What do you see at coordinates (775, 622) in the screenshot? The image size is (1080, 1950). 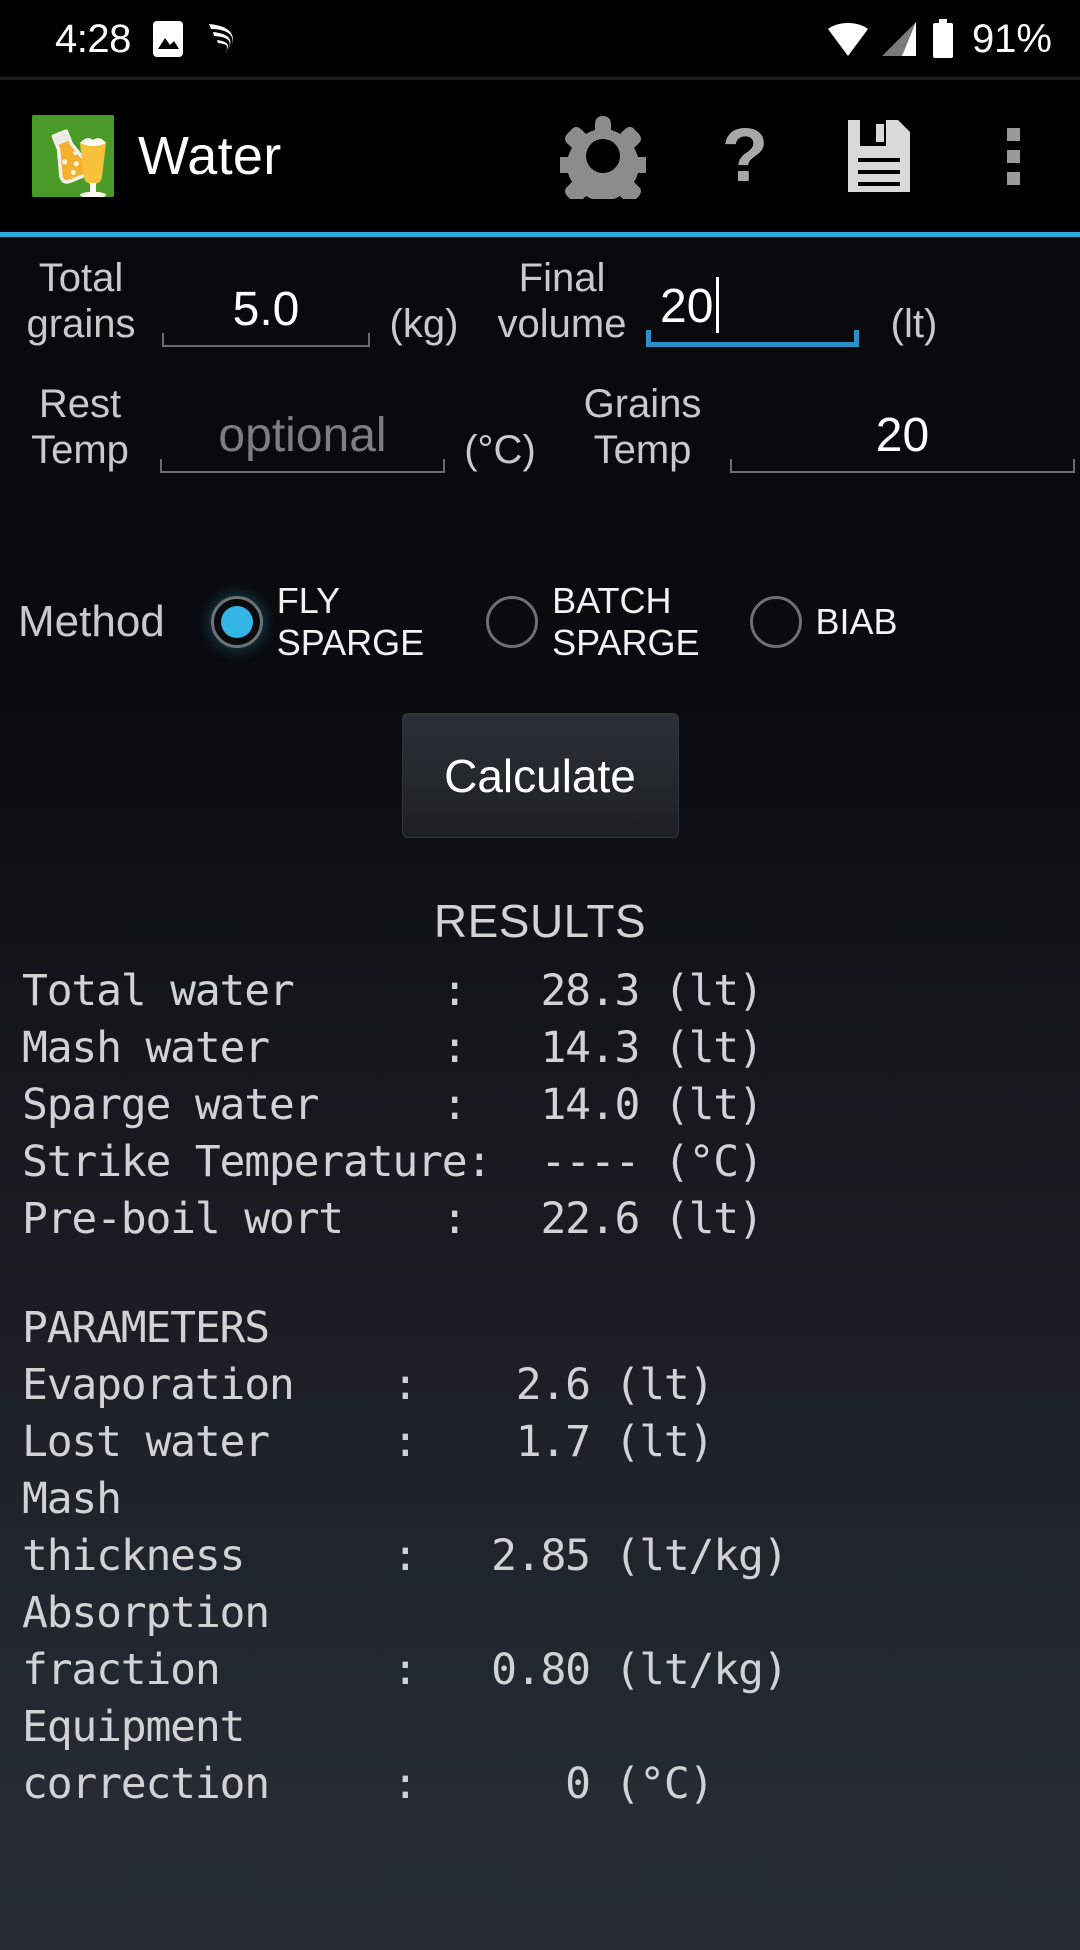 I see `radio-indicator-biab` at bounding box center [775, 622].